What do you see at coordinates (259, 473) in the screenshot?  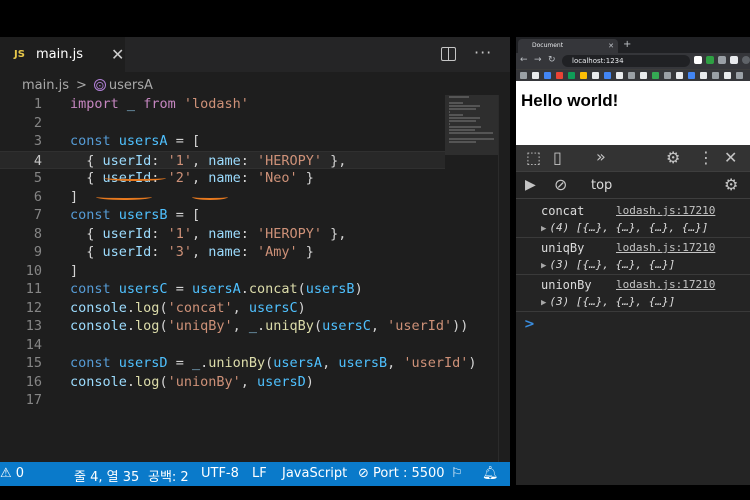 I see `eol-setting: LF` at bounding box center [259, 473].